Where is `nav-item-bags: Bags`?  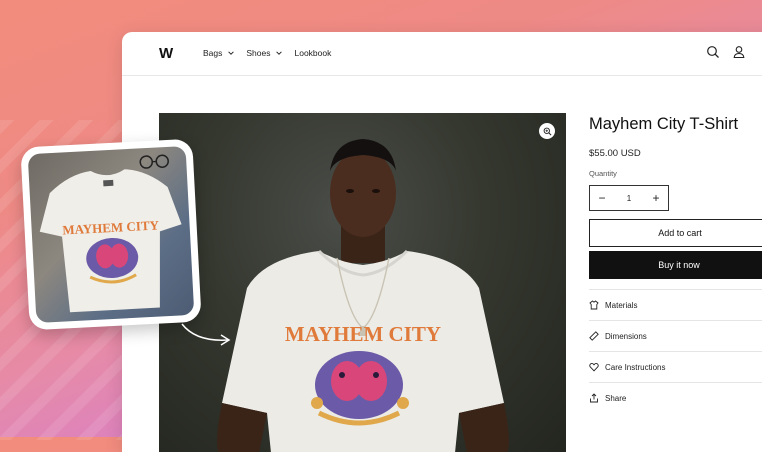
nav-item-bags: Bags is located at coordinates (219, 53).